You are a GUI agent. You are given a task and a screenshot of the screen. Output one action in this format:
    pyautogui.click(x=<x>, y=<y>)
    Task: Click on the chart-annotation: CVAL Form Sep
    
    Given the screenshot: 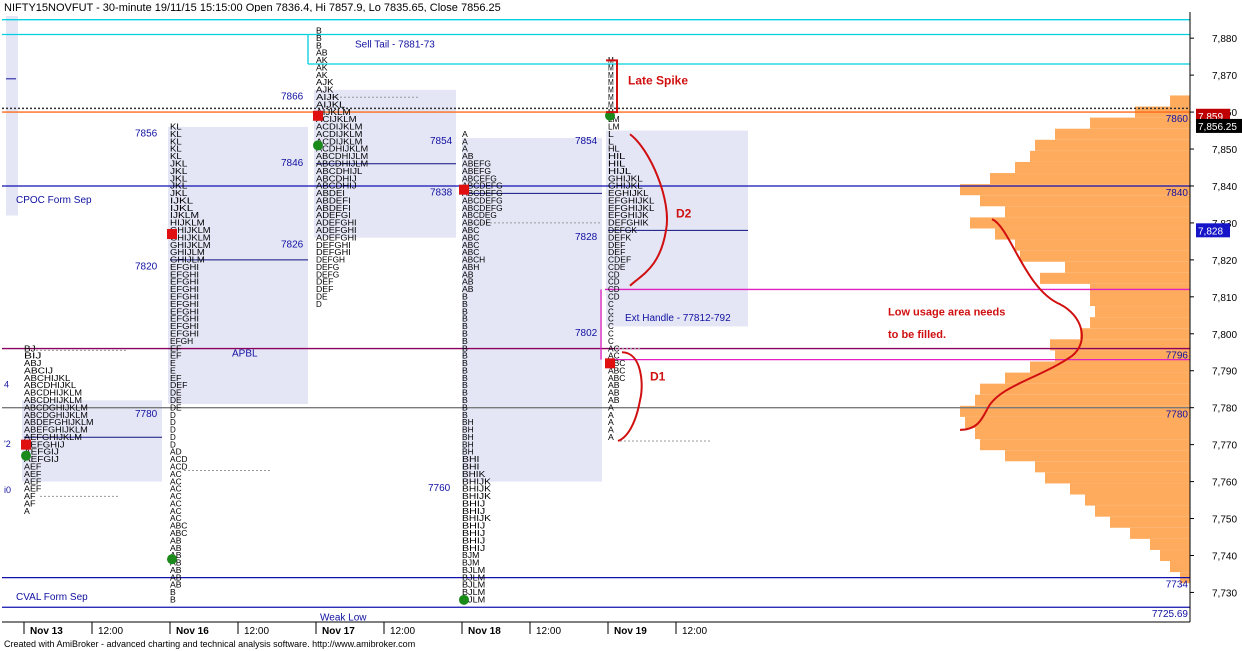 What is the action you would take?
    pyautogui.click(x=52, y=597)
    